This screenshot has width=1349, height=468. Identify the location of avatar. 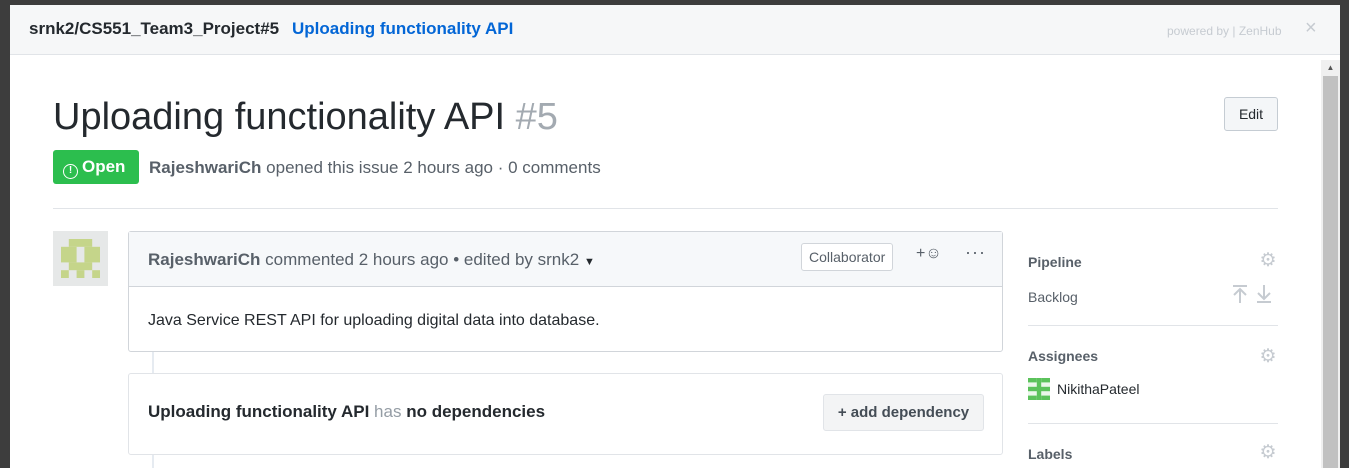
(80, 258).